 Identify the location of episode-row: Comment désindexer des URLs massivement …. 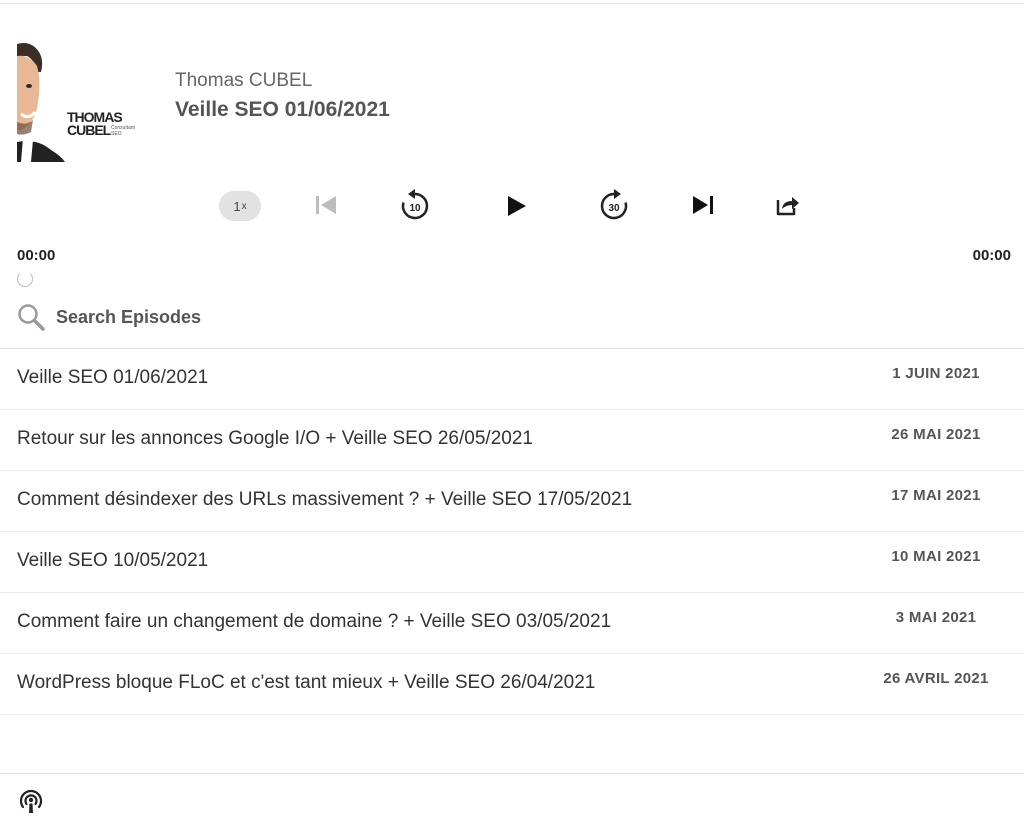
(512, 501).